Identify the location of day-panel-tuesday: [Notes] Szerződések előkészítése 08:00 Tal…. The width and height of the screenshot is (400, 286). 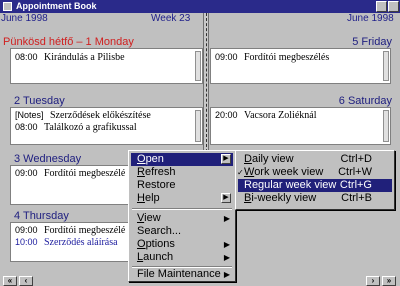
(106, 126).